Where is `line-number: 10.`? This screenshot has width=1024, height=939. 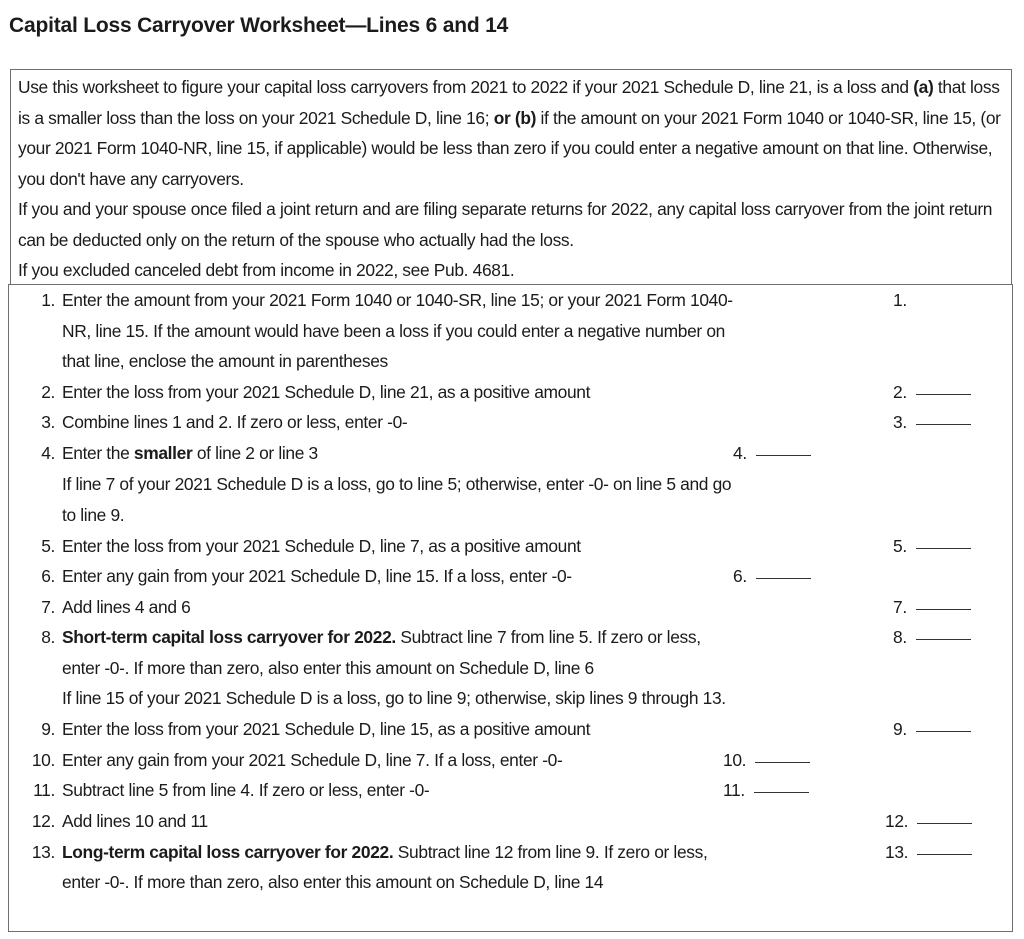
line-number: 10. is located at coordinates (43, 759).